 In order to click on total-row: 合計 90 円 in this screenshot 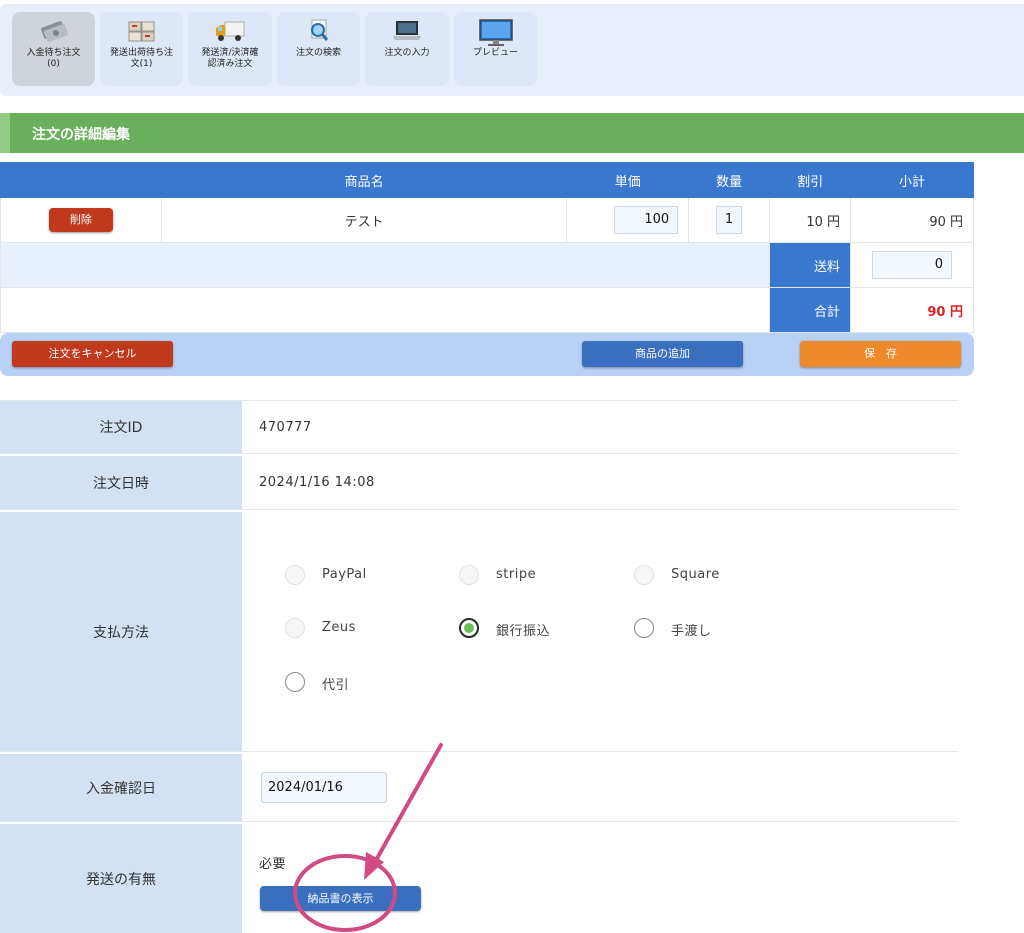, I will do `click(487, 310)`.